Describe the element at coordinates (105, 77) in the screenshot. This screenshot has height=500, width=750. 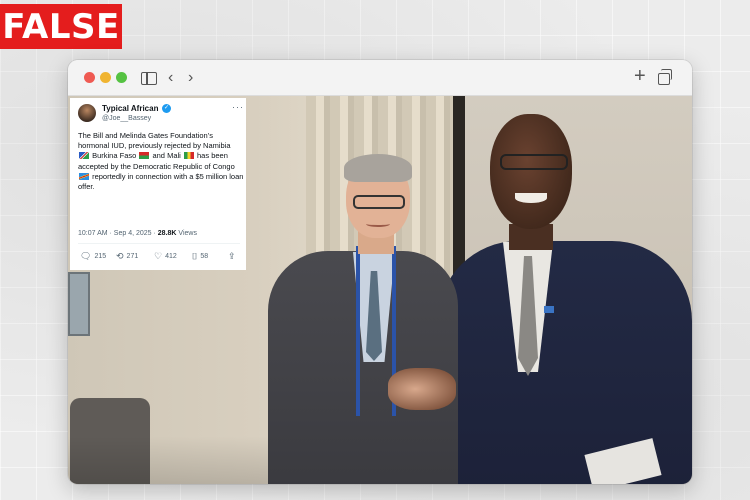
I see `minimize-window-button` at that location.